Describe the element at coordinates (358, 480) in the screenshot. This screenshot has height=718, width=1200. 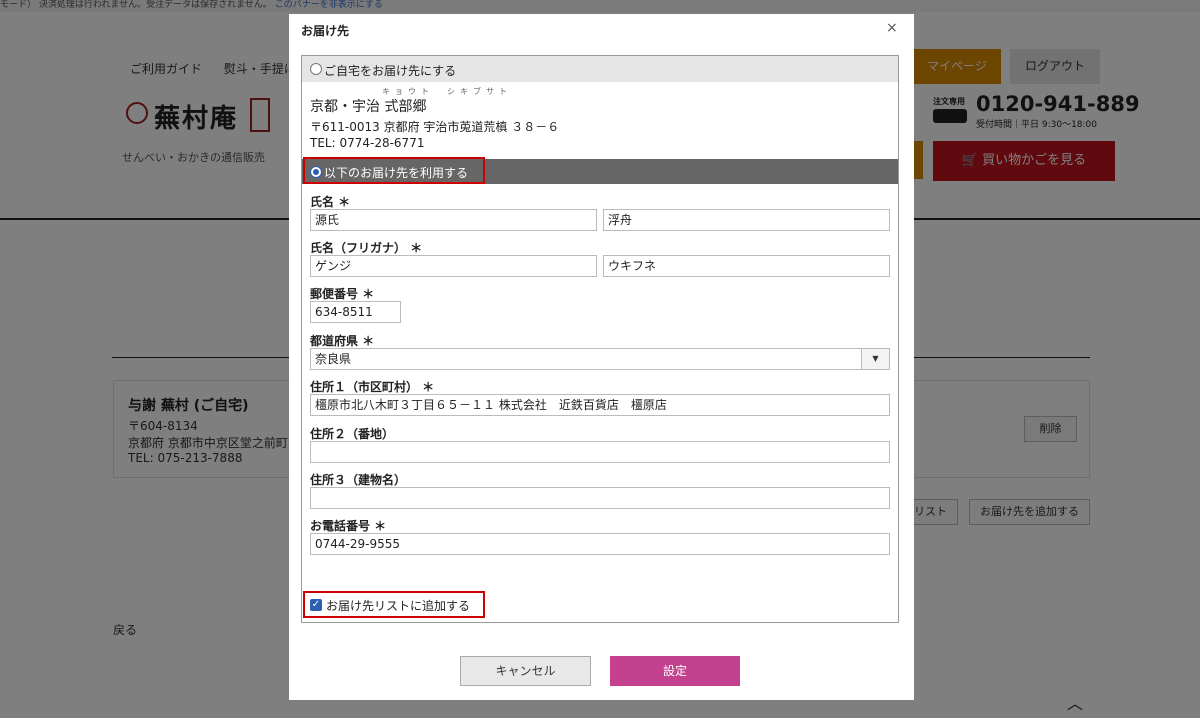
I see `address3-label: 住所３（建物名）` at that location.